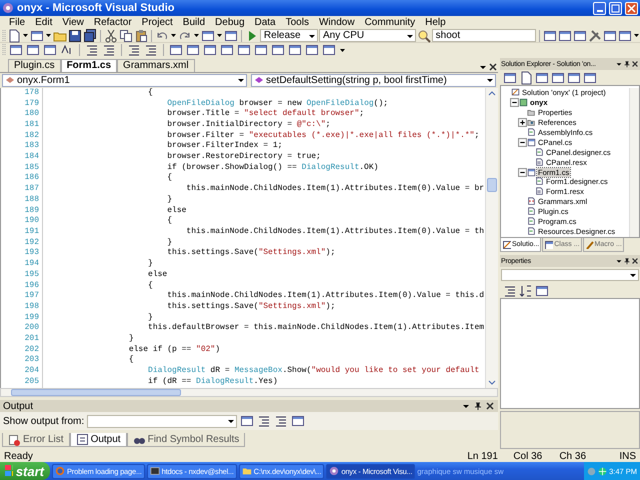 This screenshot has height=480, width=640. Describe the element at coordinates (125, 35) in the screenshot. I see `pages-icon` at that location.